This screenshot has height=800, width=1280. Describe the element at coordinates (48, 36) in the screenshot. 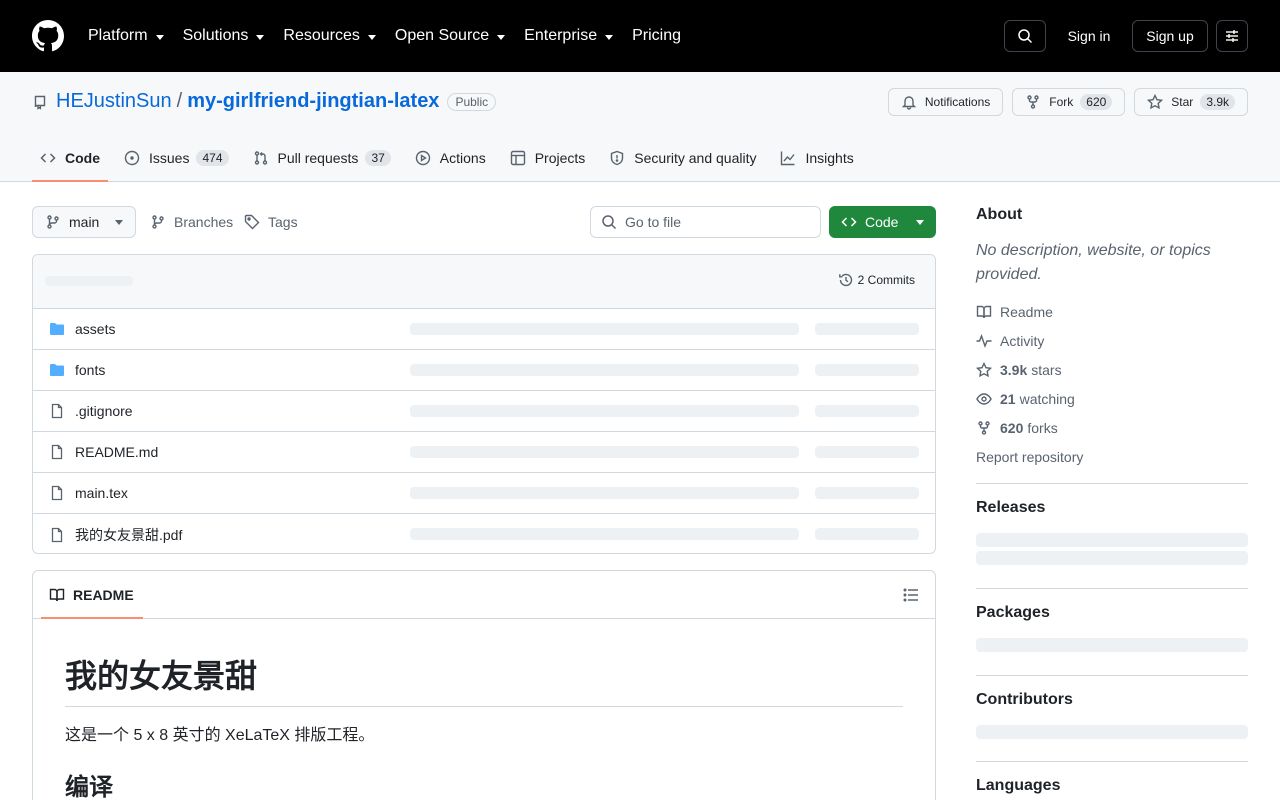

I see `github-logo-icon` at that location.